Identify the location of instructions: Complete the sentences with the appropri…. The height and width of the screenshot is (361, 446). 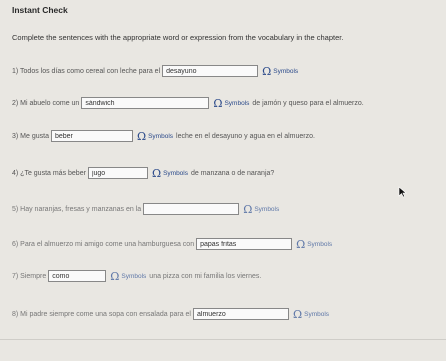
(178, 37).